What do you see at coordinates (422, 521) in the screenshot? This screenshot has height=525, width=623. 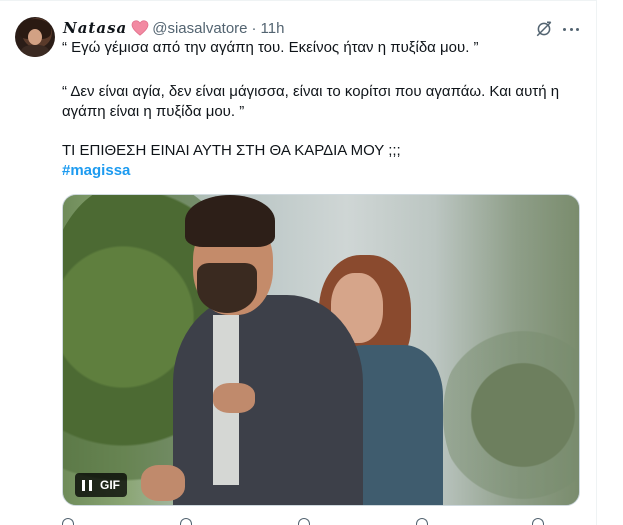 I see `views-icon` at bounding box center [422, 521].